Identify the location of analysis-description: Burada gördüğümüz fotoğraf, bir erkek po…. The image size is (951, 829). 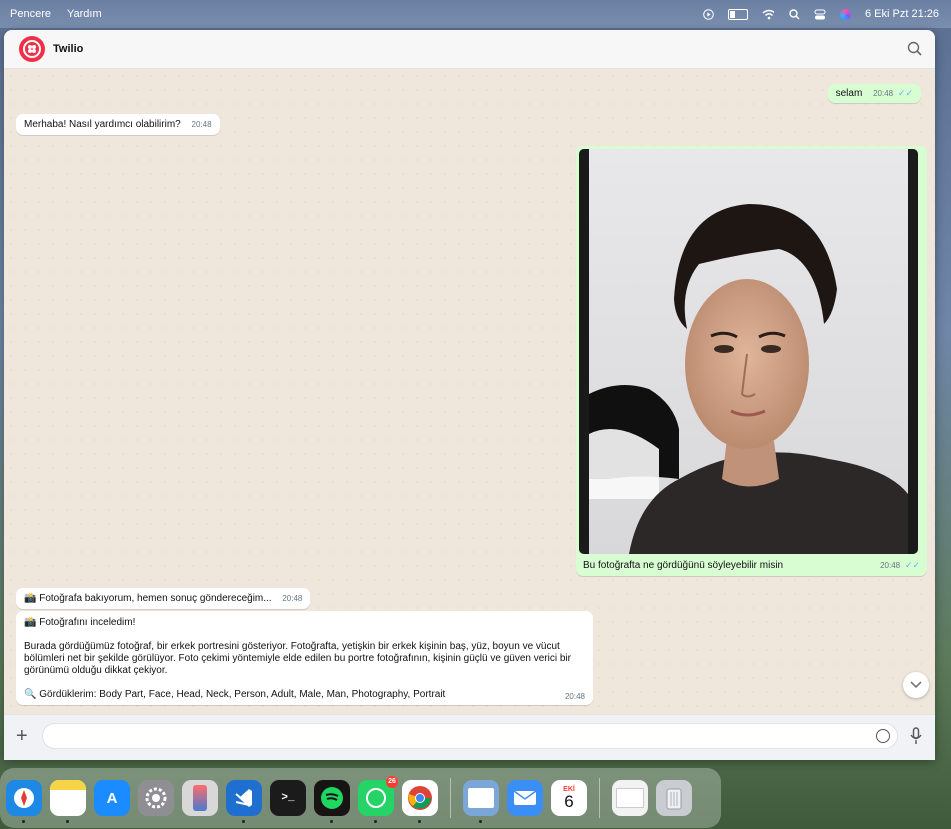
(297, 658).